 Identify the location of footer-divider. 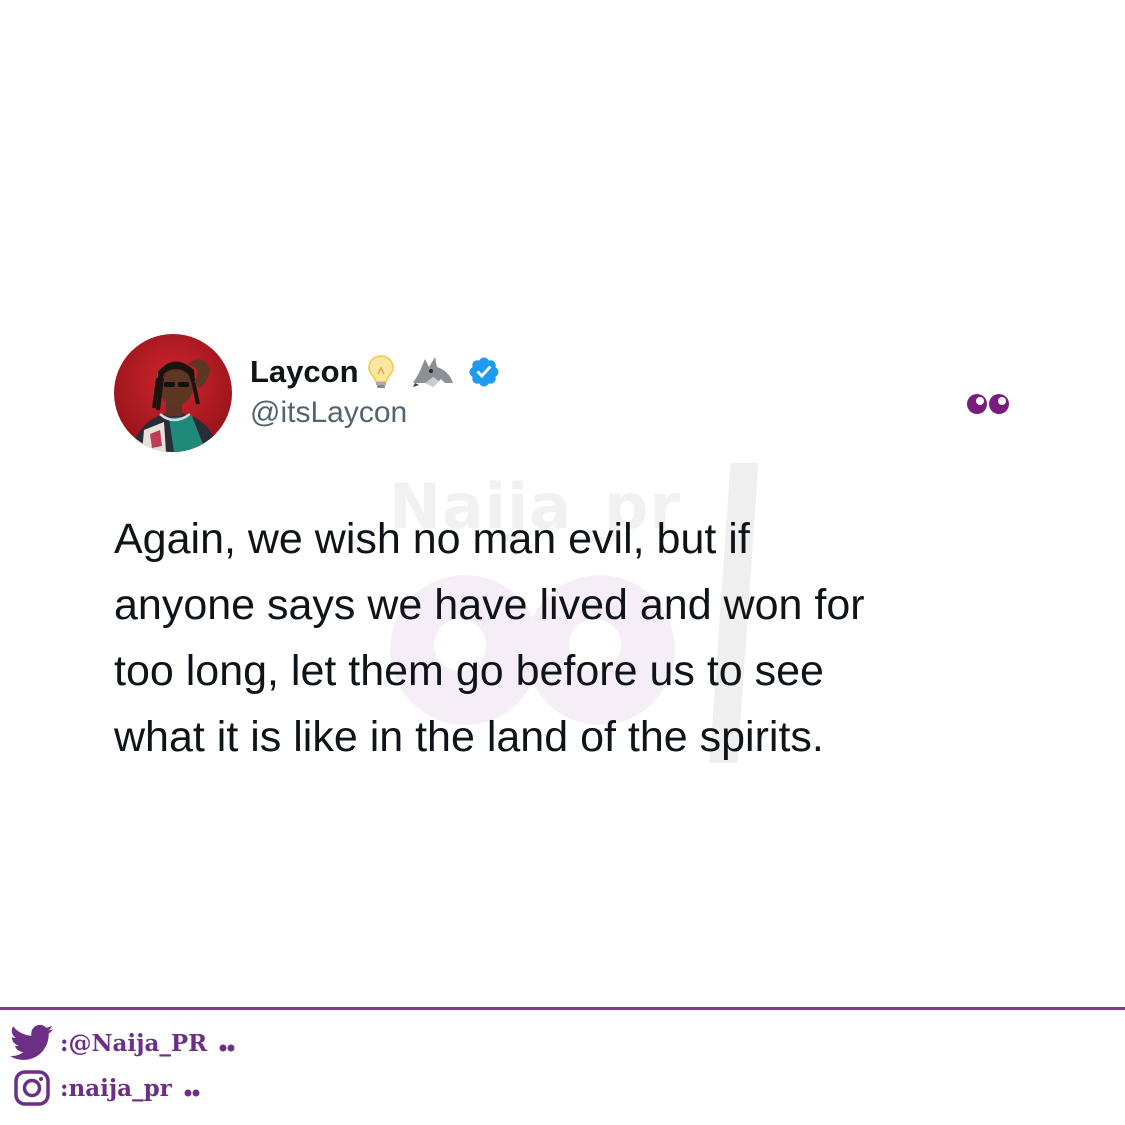
(562, 1008).